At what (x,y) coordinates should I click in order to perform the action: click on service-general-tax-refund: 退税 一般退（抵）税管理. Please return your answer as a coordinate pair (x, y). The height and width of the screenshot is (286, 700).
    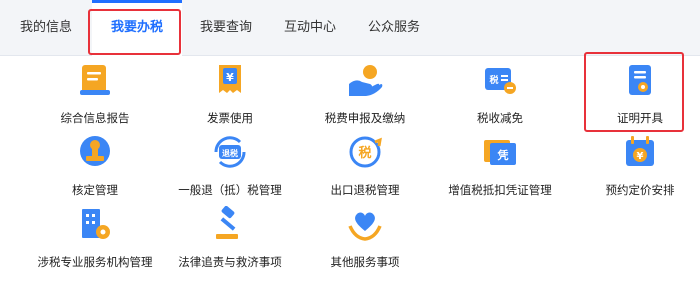
    Looking at the image, I should click on (230, 169).